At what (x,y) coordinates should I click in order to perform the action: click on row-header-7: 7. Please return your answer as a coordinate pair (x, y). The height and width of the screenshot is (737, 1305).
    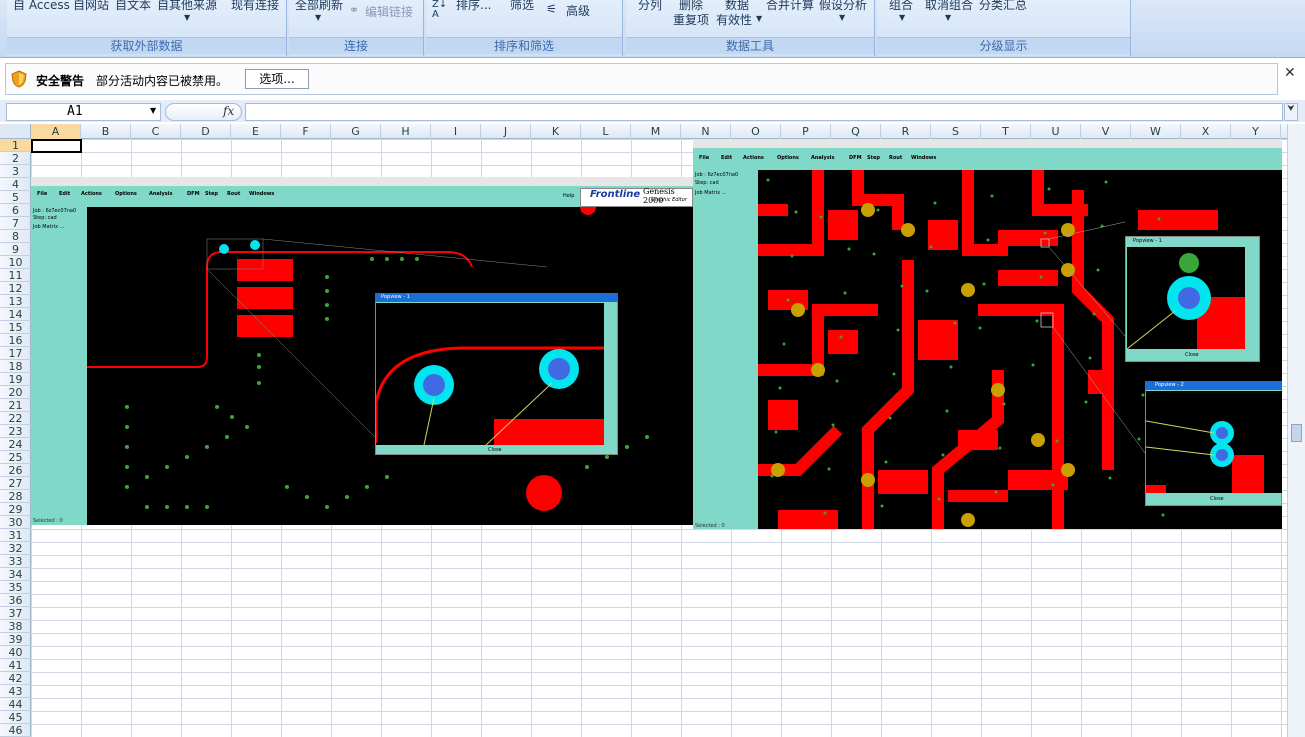
    Looking at the image, I should click on (15, 223).